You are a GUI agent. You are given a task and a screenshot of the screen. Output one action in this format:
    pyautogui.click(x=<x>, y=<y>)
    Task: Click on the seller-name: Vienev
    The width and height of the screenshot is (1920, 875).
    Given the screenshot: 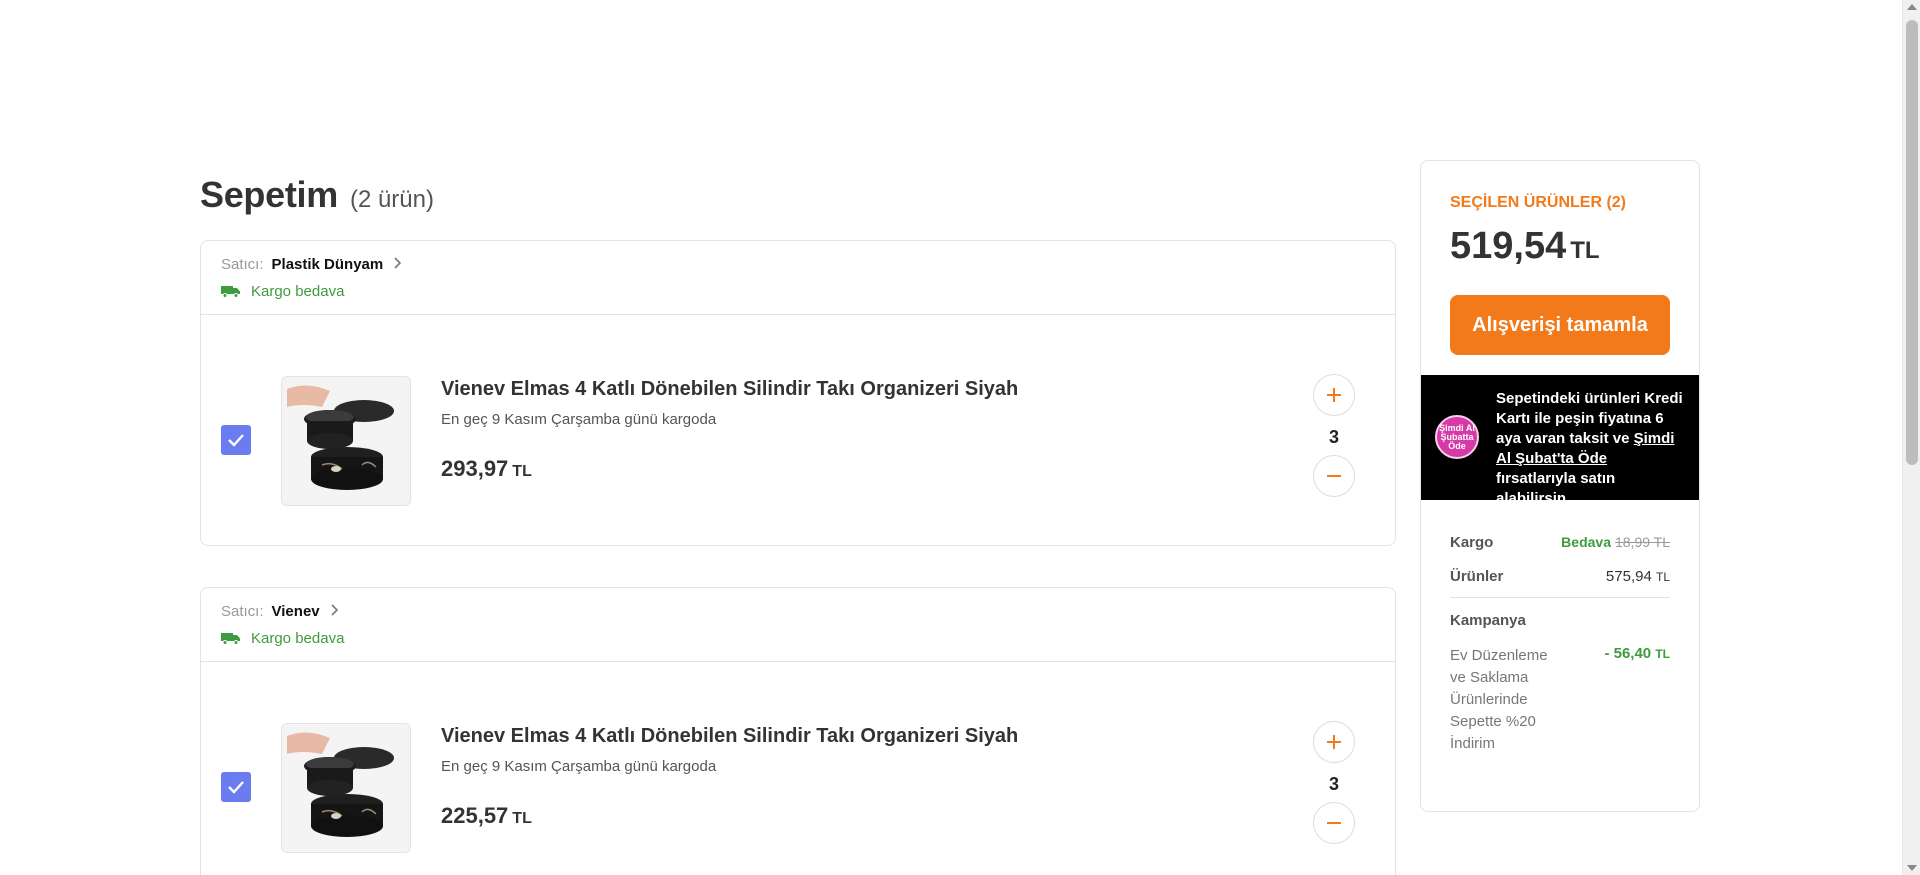 What is the action you would take?
    pyautogui.click(x=296, y=611)
    